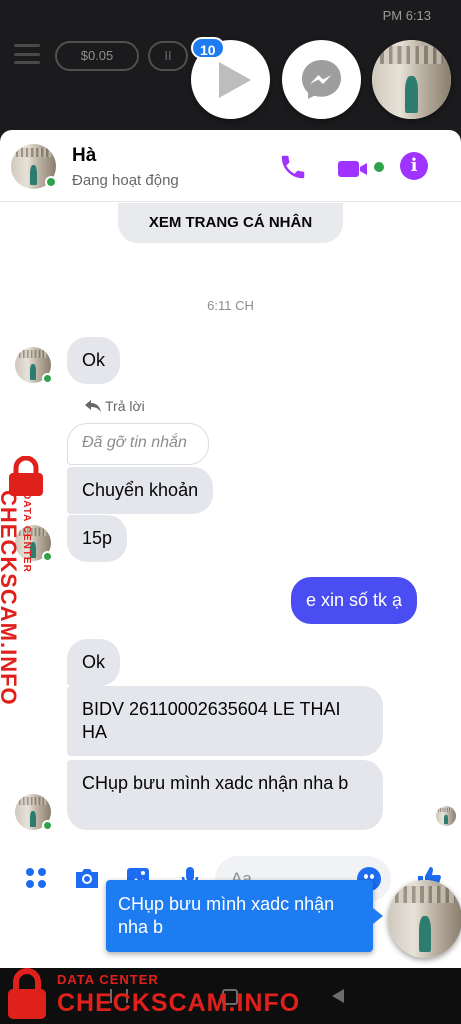 The height and width of the screenshot is (1024, 461). Describe the element at coordinates (97, 56) in the screenshot. I see `background-coin-balance: $0.05` at that location.